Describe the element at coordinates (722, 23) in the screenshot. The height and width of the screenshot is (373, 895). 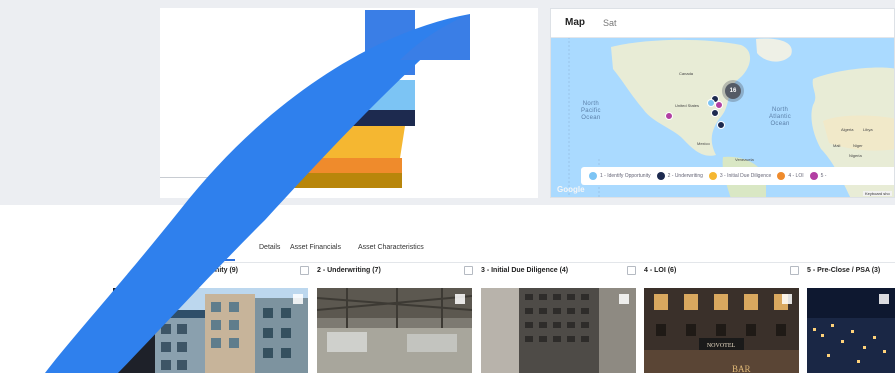
I see `map-header: Map Sat` at that location.